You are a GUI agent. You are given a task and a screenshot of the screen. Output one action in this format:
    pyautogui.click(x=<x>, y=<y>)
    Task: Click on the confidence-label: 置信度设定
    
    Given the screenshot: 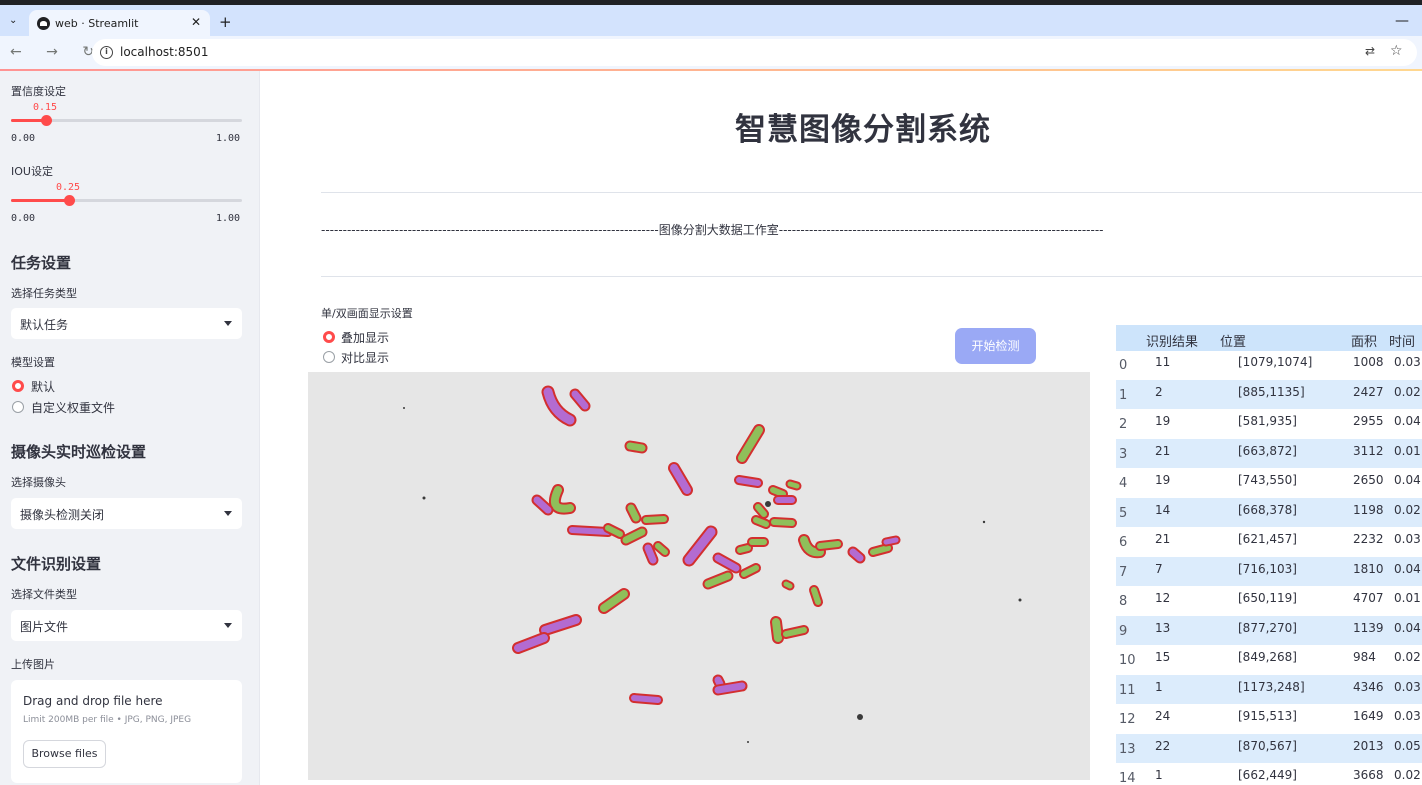 What is the action you would take?
    pyautogui.click(x=38, y=91)
    